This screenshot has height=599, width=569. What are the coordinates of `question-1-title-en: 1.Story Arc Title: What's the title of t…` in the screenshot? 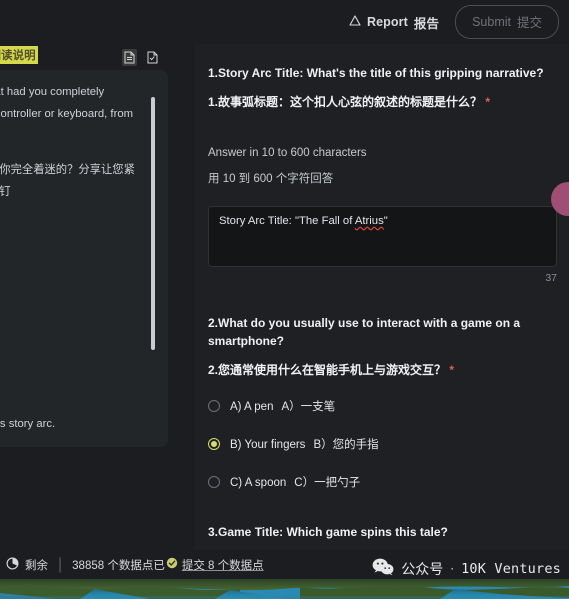 It's located at (376, 73).